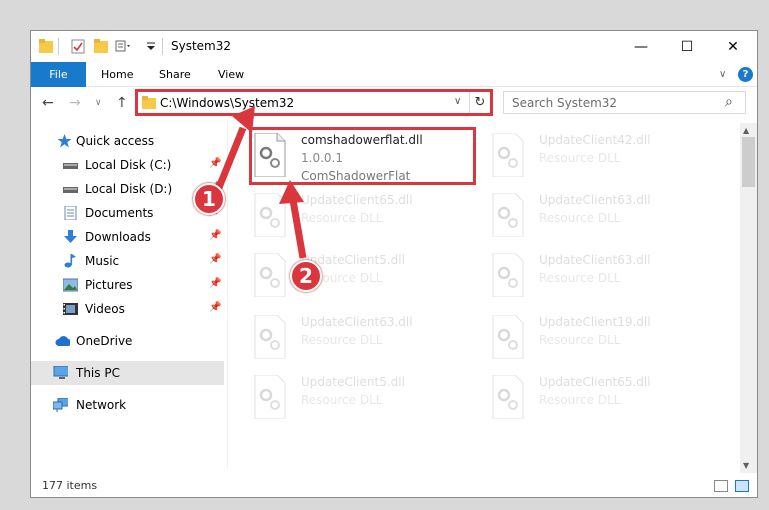 The image size is (769, 510). What do you see at coordinates (291, 192) in the screenshot?
I see `arrow-2-head` at bounding box center [291, 192].